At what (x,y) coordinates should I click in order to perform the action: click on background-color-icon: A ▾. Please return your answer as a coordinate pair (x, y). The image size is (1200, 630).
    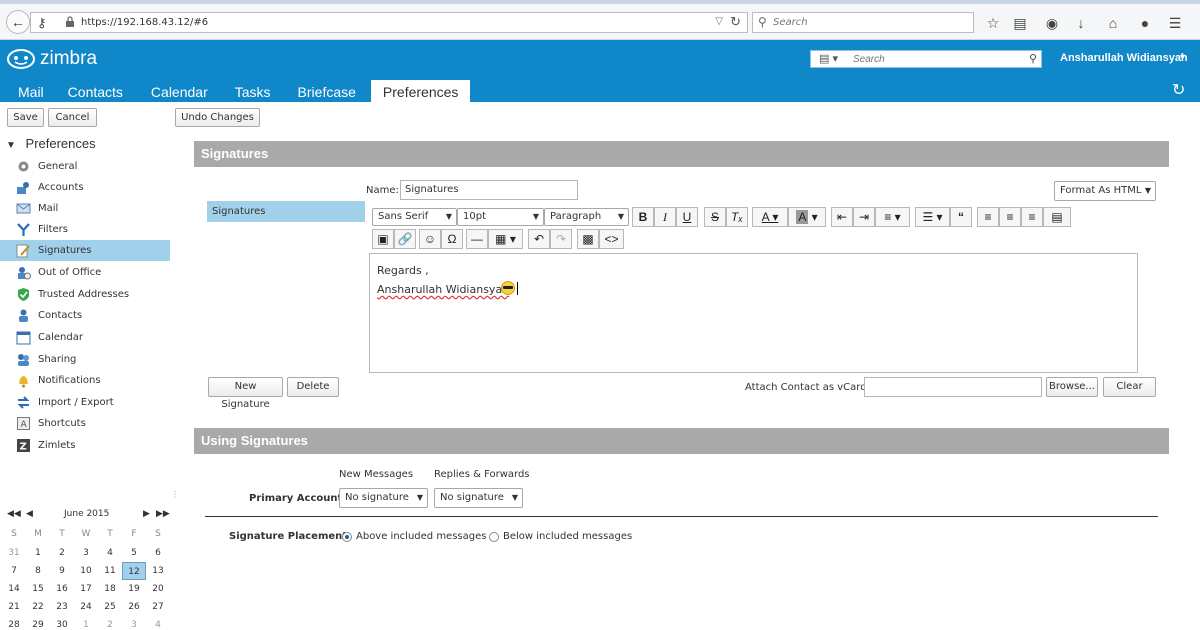
    Looking at the image, I should click on (807, 217).